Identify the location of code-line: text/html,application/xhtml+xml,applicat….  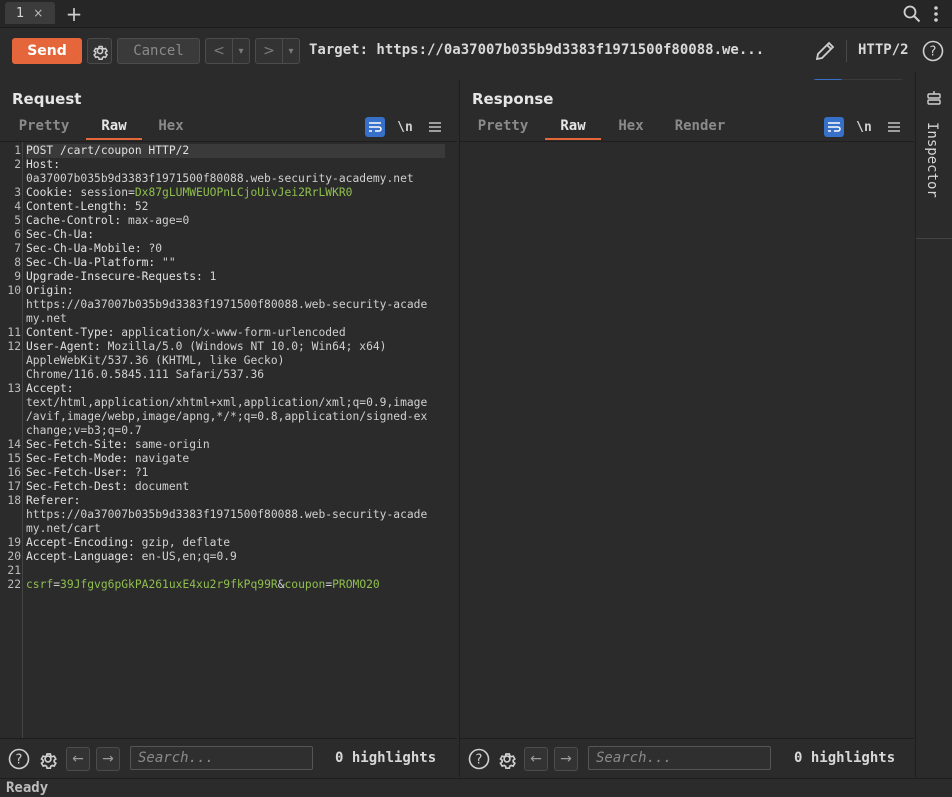
(228, 403).